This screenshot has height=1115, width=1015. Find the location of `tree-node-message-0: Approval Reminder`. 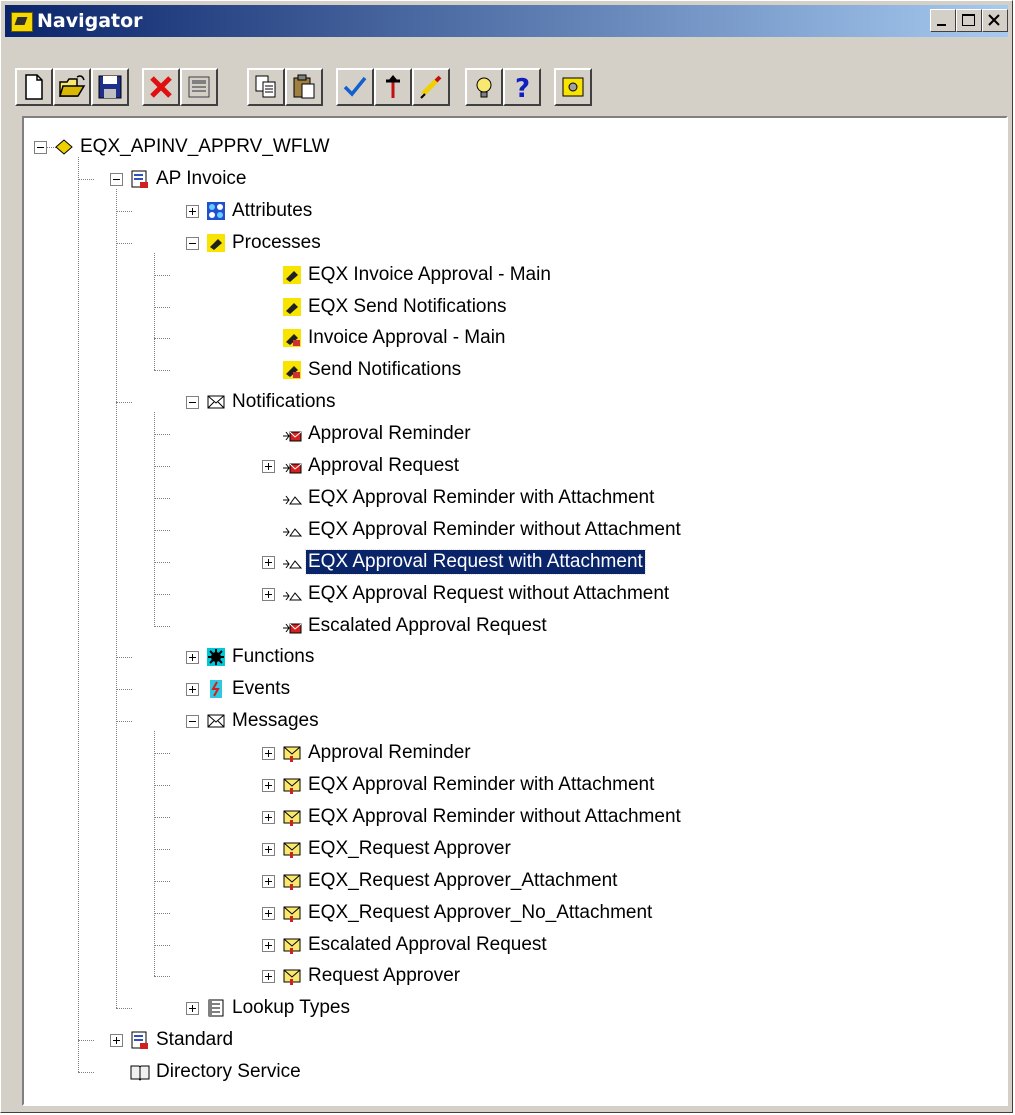

tree-node-message-0: Approval Reminder is located at coordinates (572, 753).